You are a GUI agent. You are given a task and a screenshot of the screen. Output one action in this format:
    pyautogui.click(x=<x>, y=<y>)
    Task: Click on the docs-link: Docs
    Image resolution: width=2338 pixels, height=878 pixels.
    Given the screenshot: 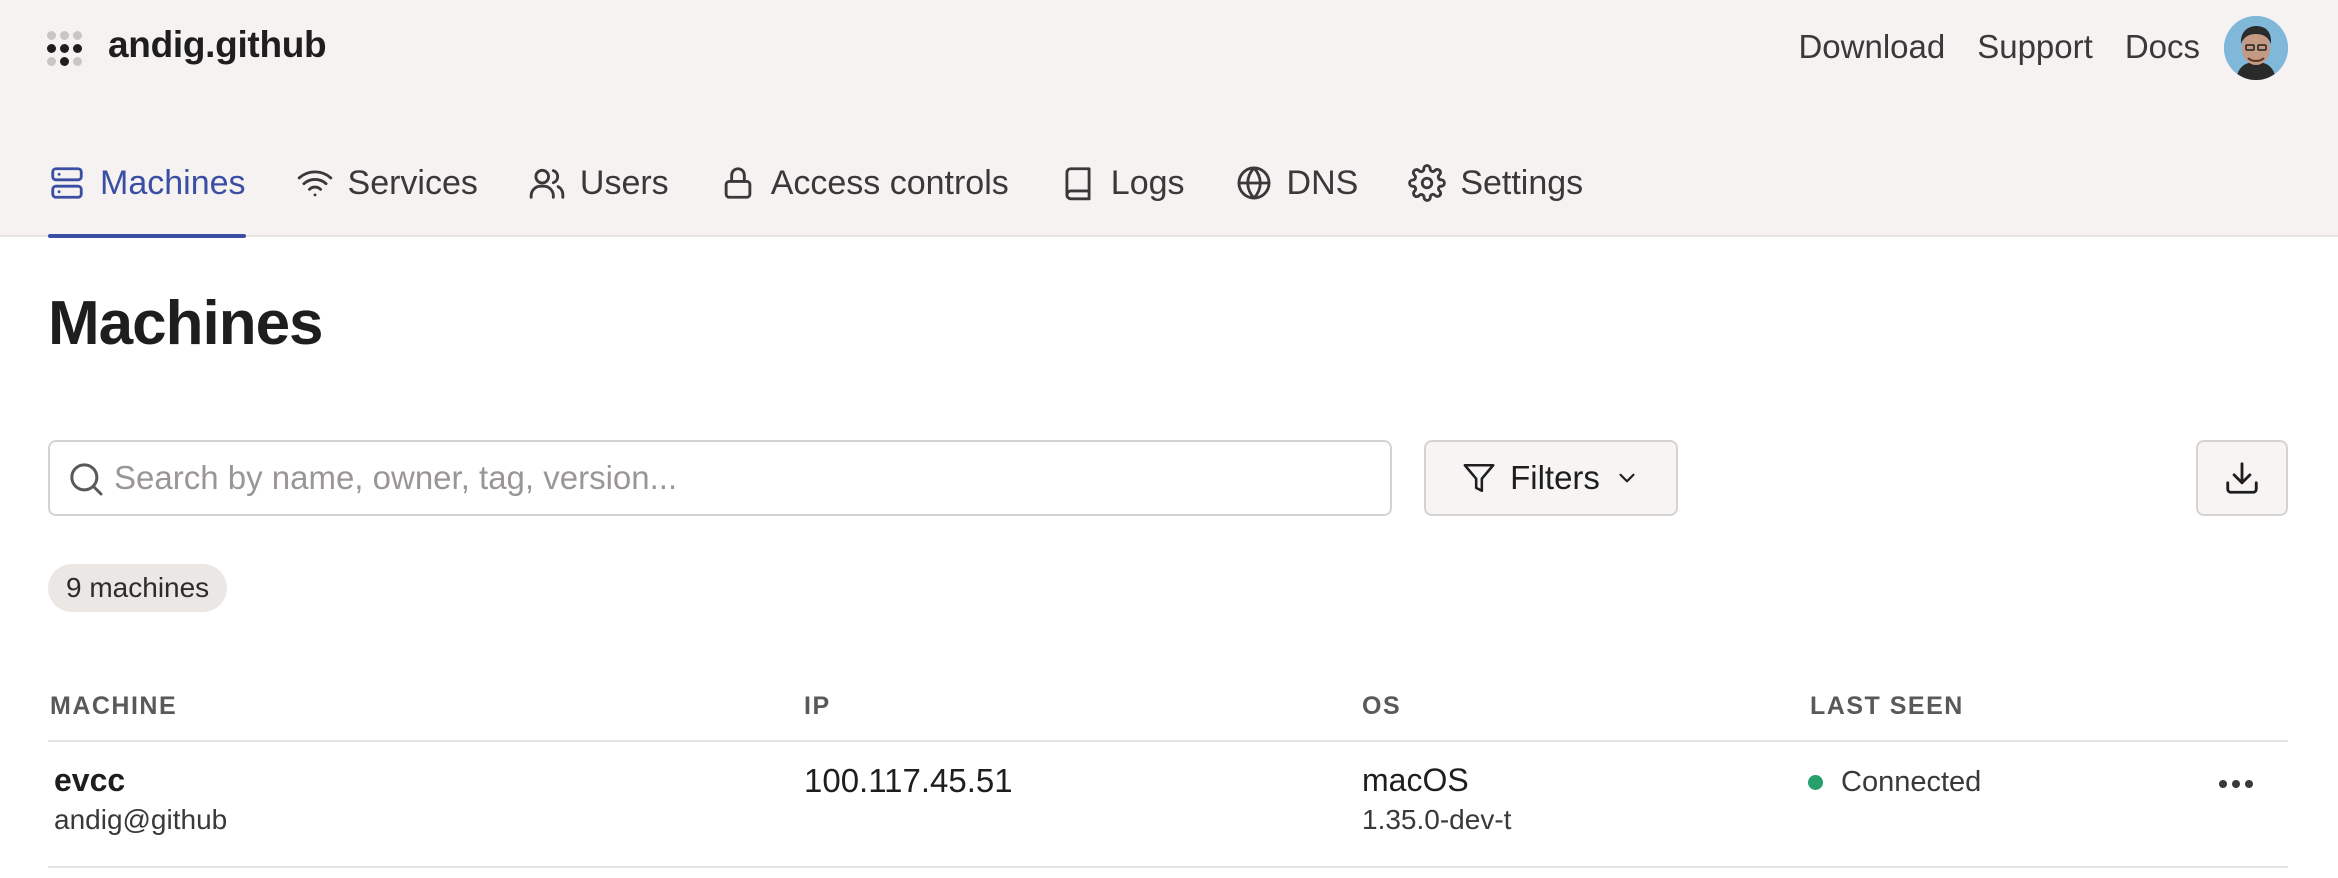 What is the action you would take?
    pyautogui.click(x=2162, y=47)
    